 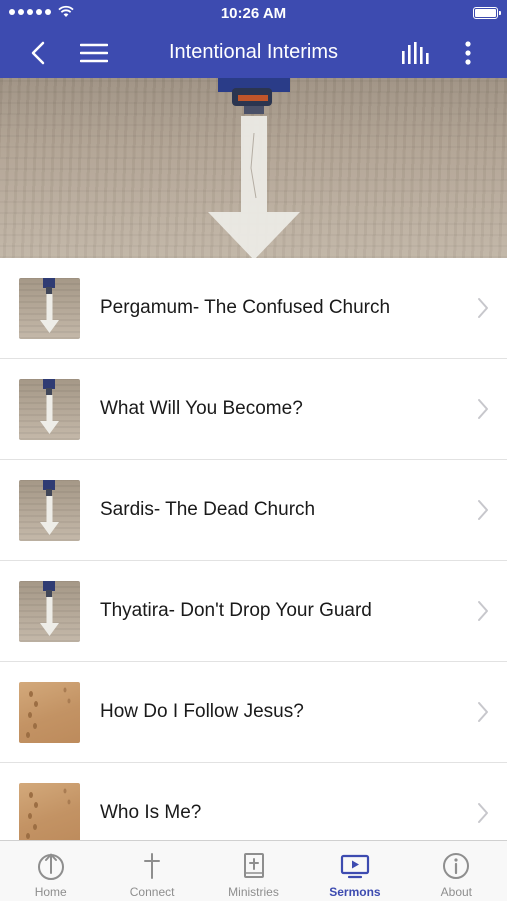 I want to click on bible-icon, so click(x=253, y=865).